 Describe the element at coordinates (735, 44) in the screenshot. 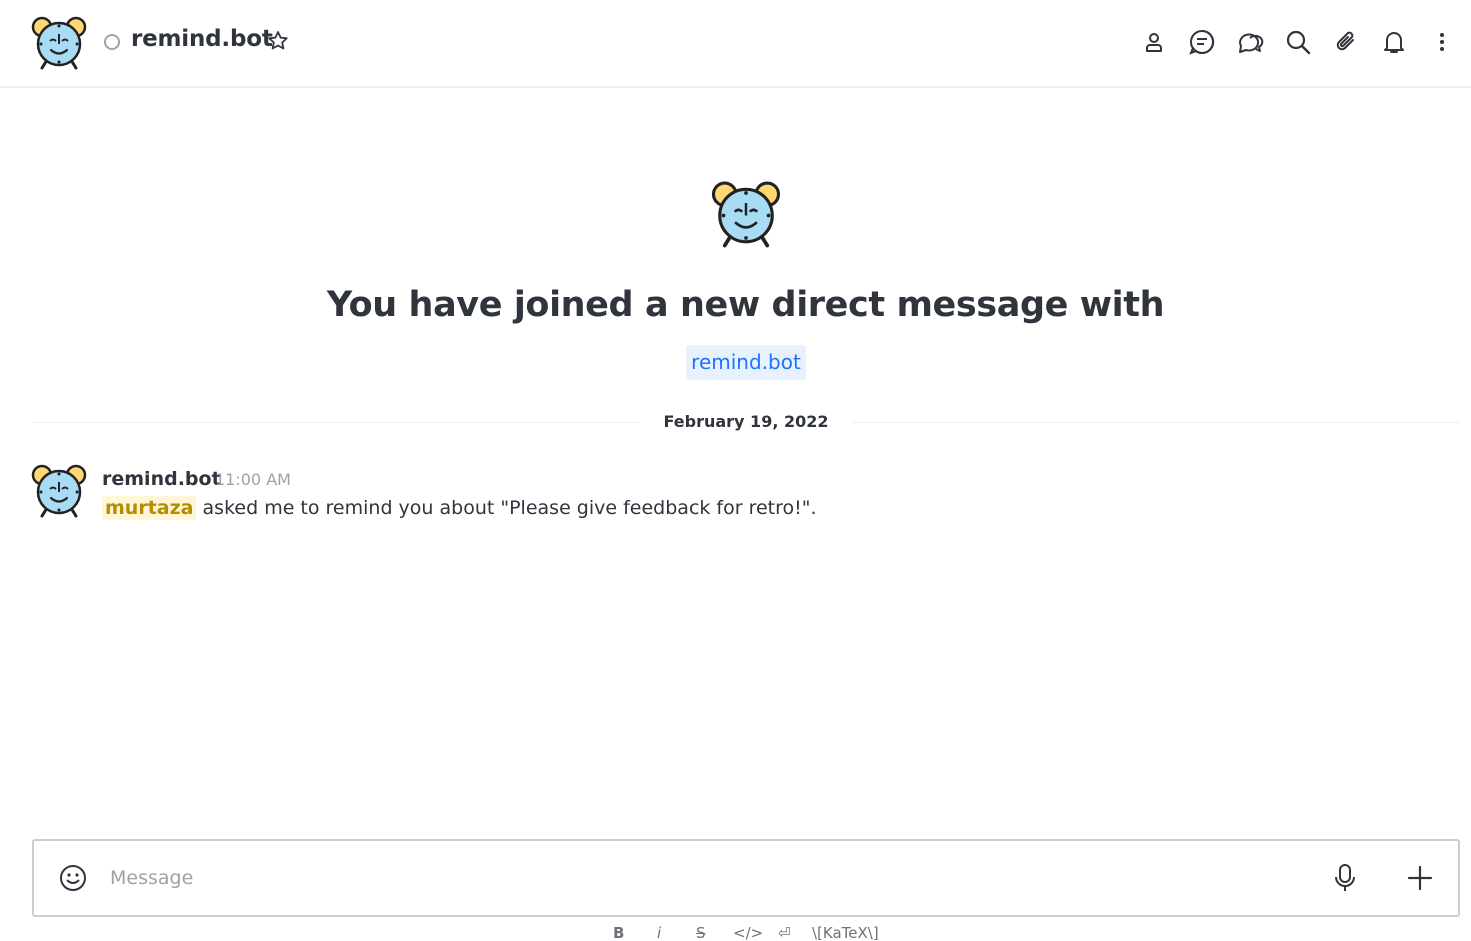

I see `room-header: remind.bot` at that location.